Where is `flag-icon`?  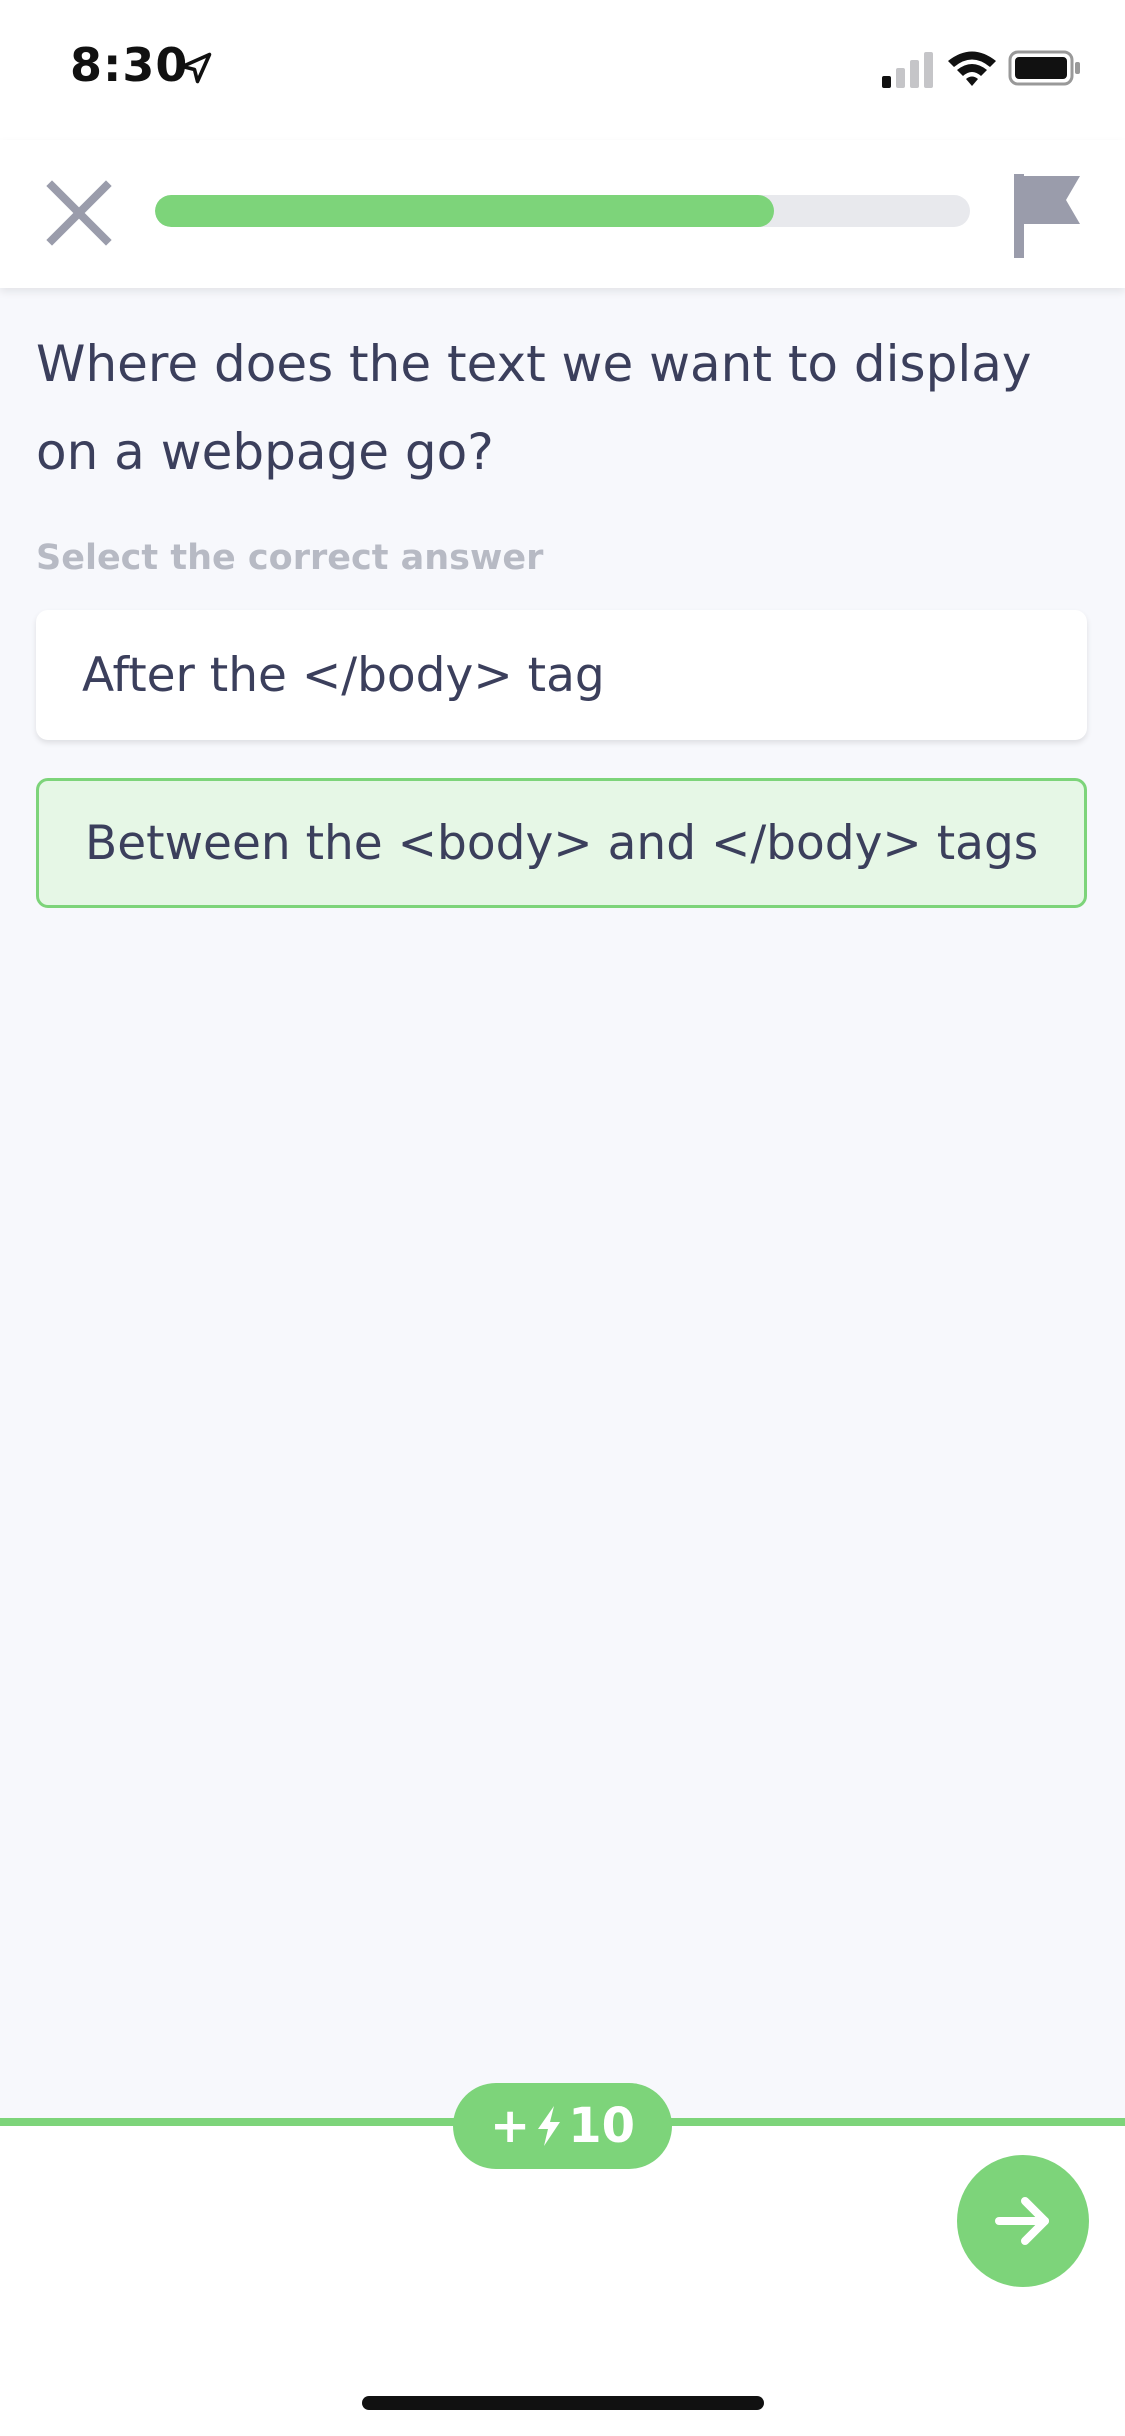 flag-icon is located at coordinates (1050, 215).